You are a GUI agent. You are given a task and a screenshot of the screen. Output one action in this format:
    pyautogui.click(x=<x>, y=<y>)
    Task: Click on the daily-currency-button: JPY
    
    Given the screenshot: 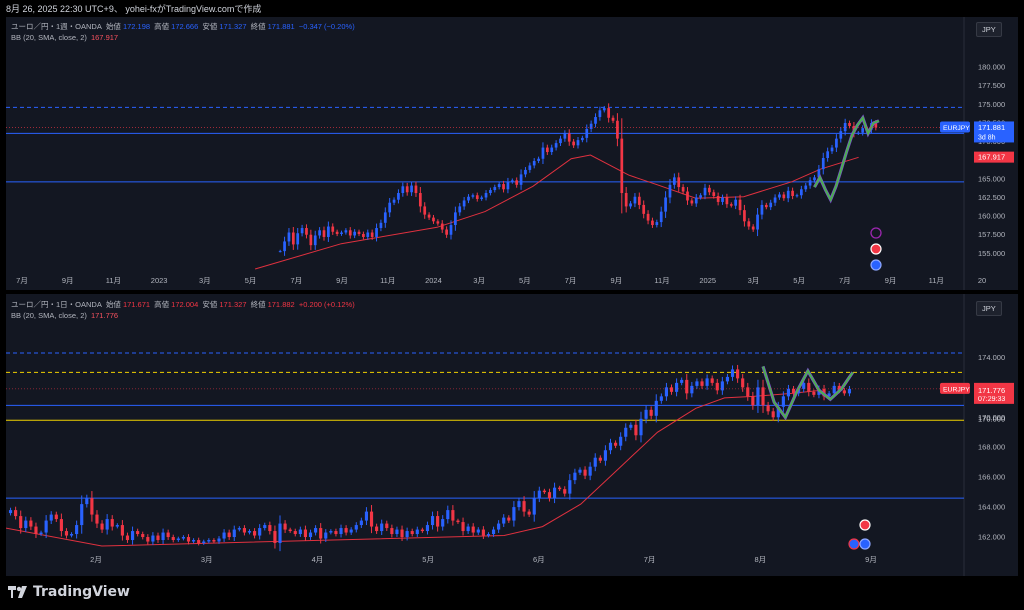 What is the action you would take?
    pyautogui.click(x=989, y=308)
    